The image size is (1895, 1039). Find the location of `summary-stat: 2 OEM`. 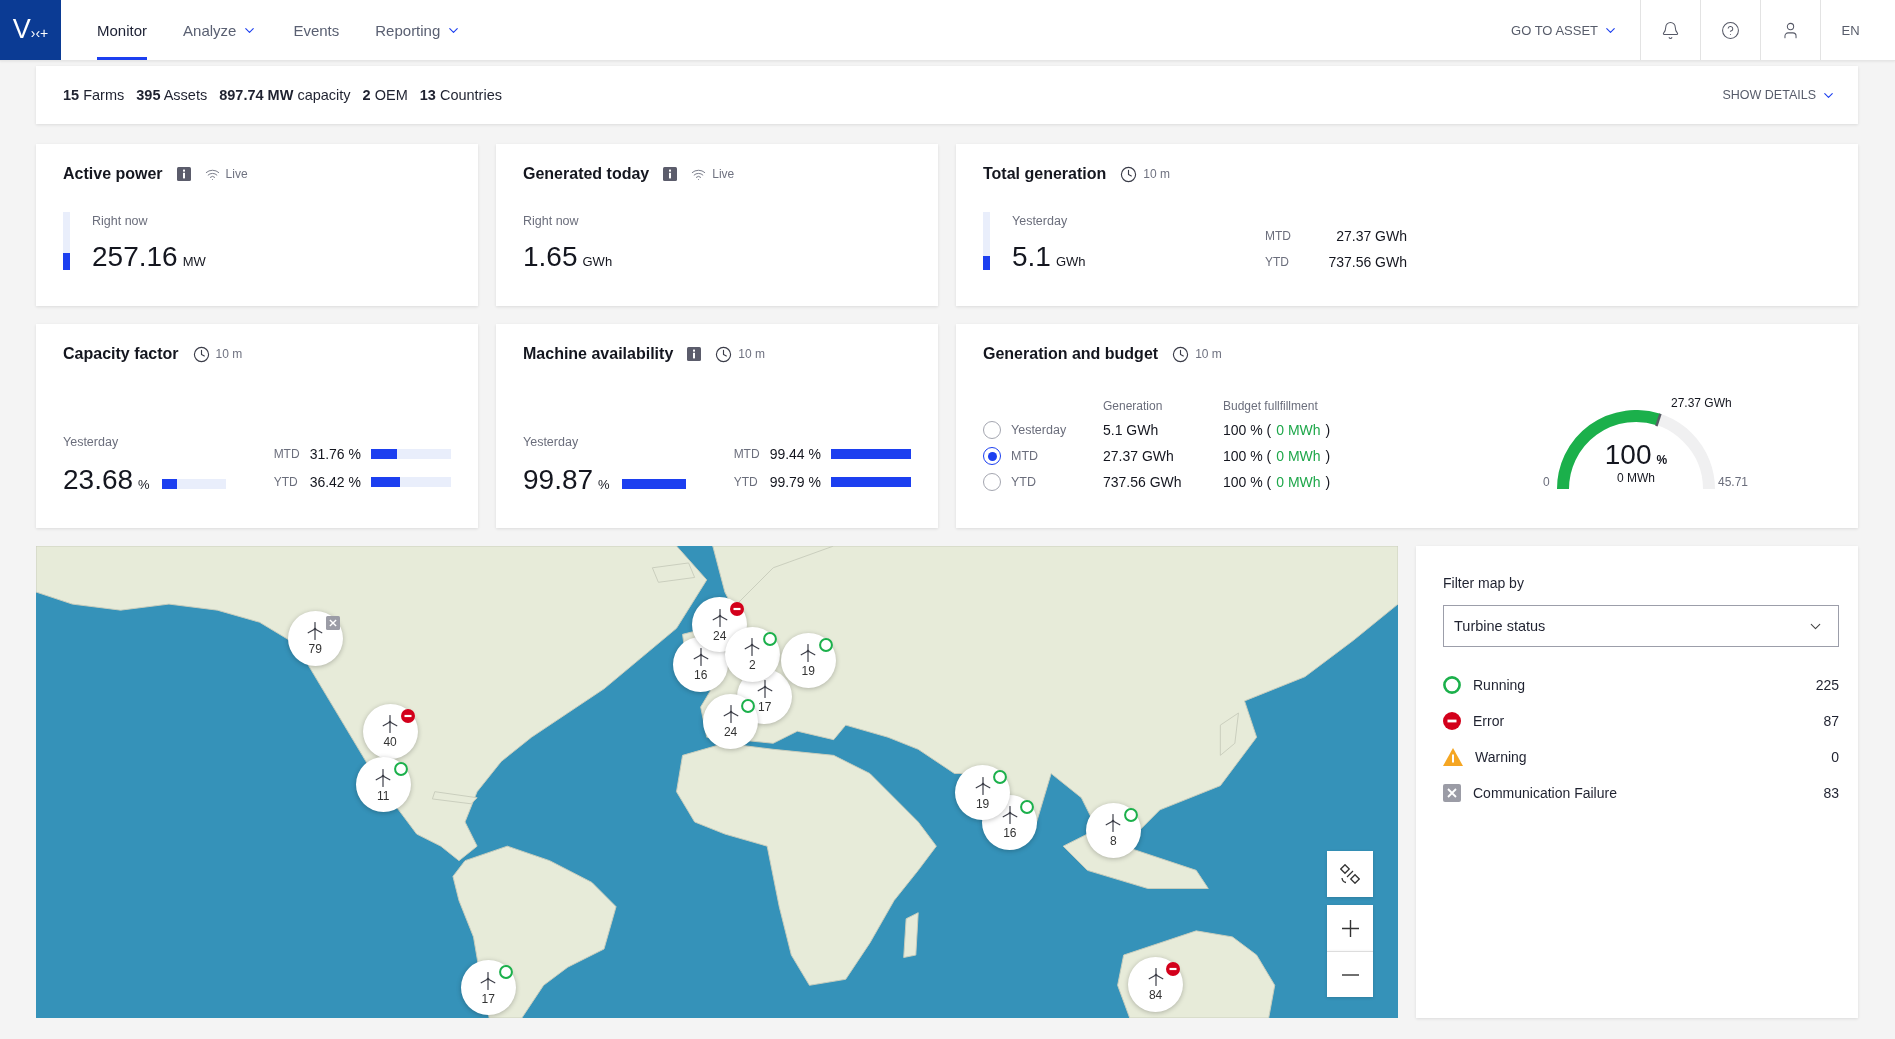

summary-stat: 2 OEM is located at coordinates (385, 95).